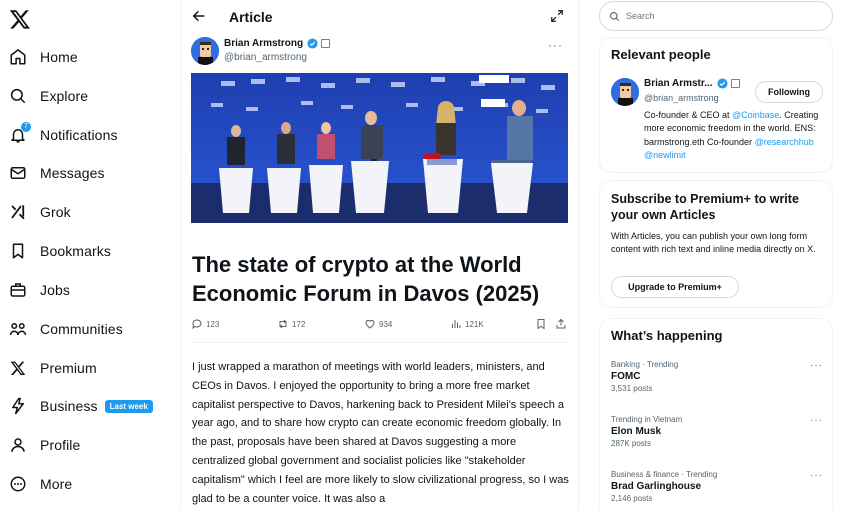 The width and height of the screenshot is (845, 510). I want to click on expand-icon, so click(557, 16).